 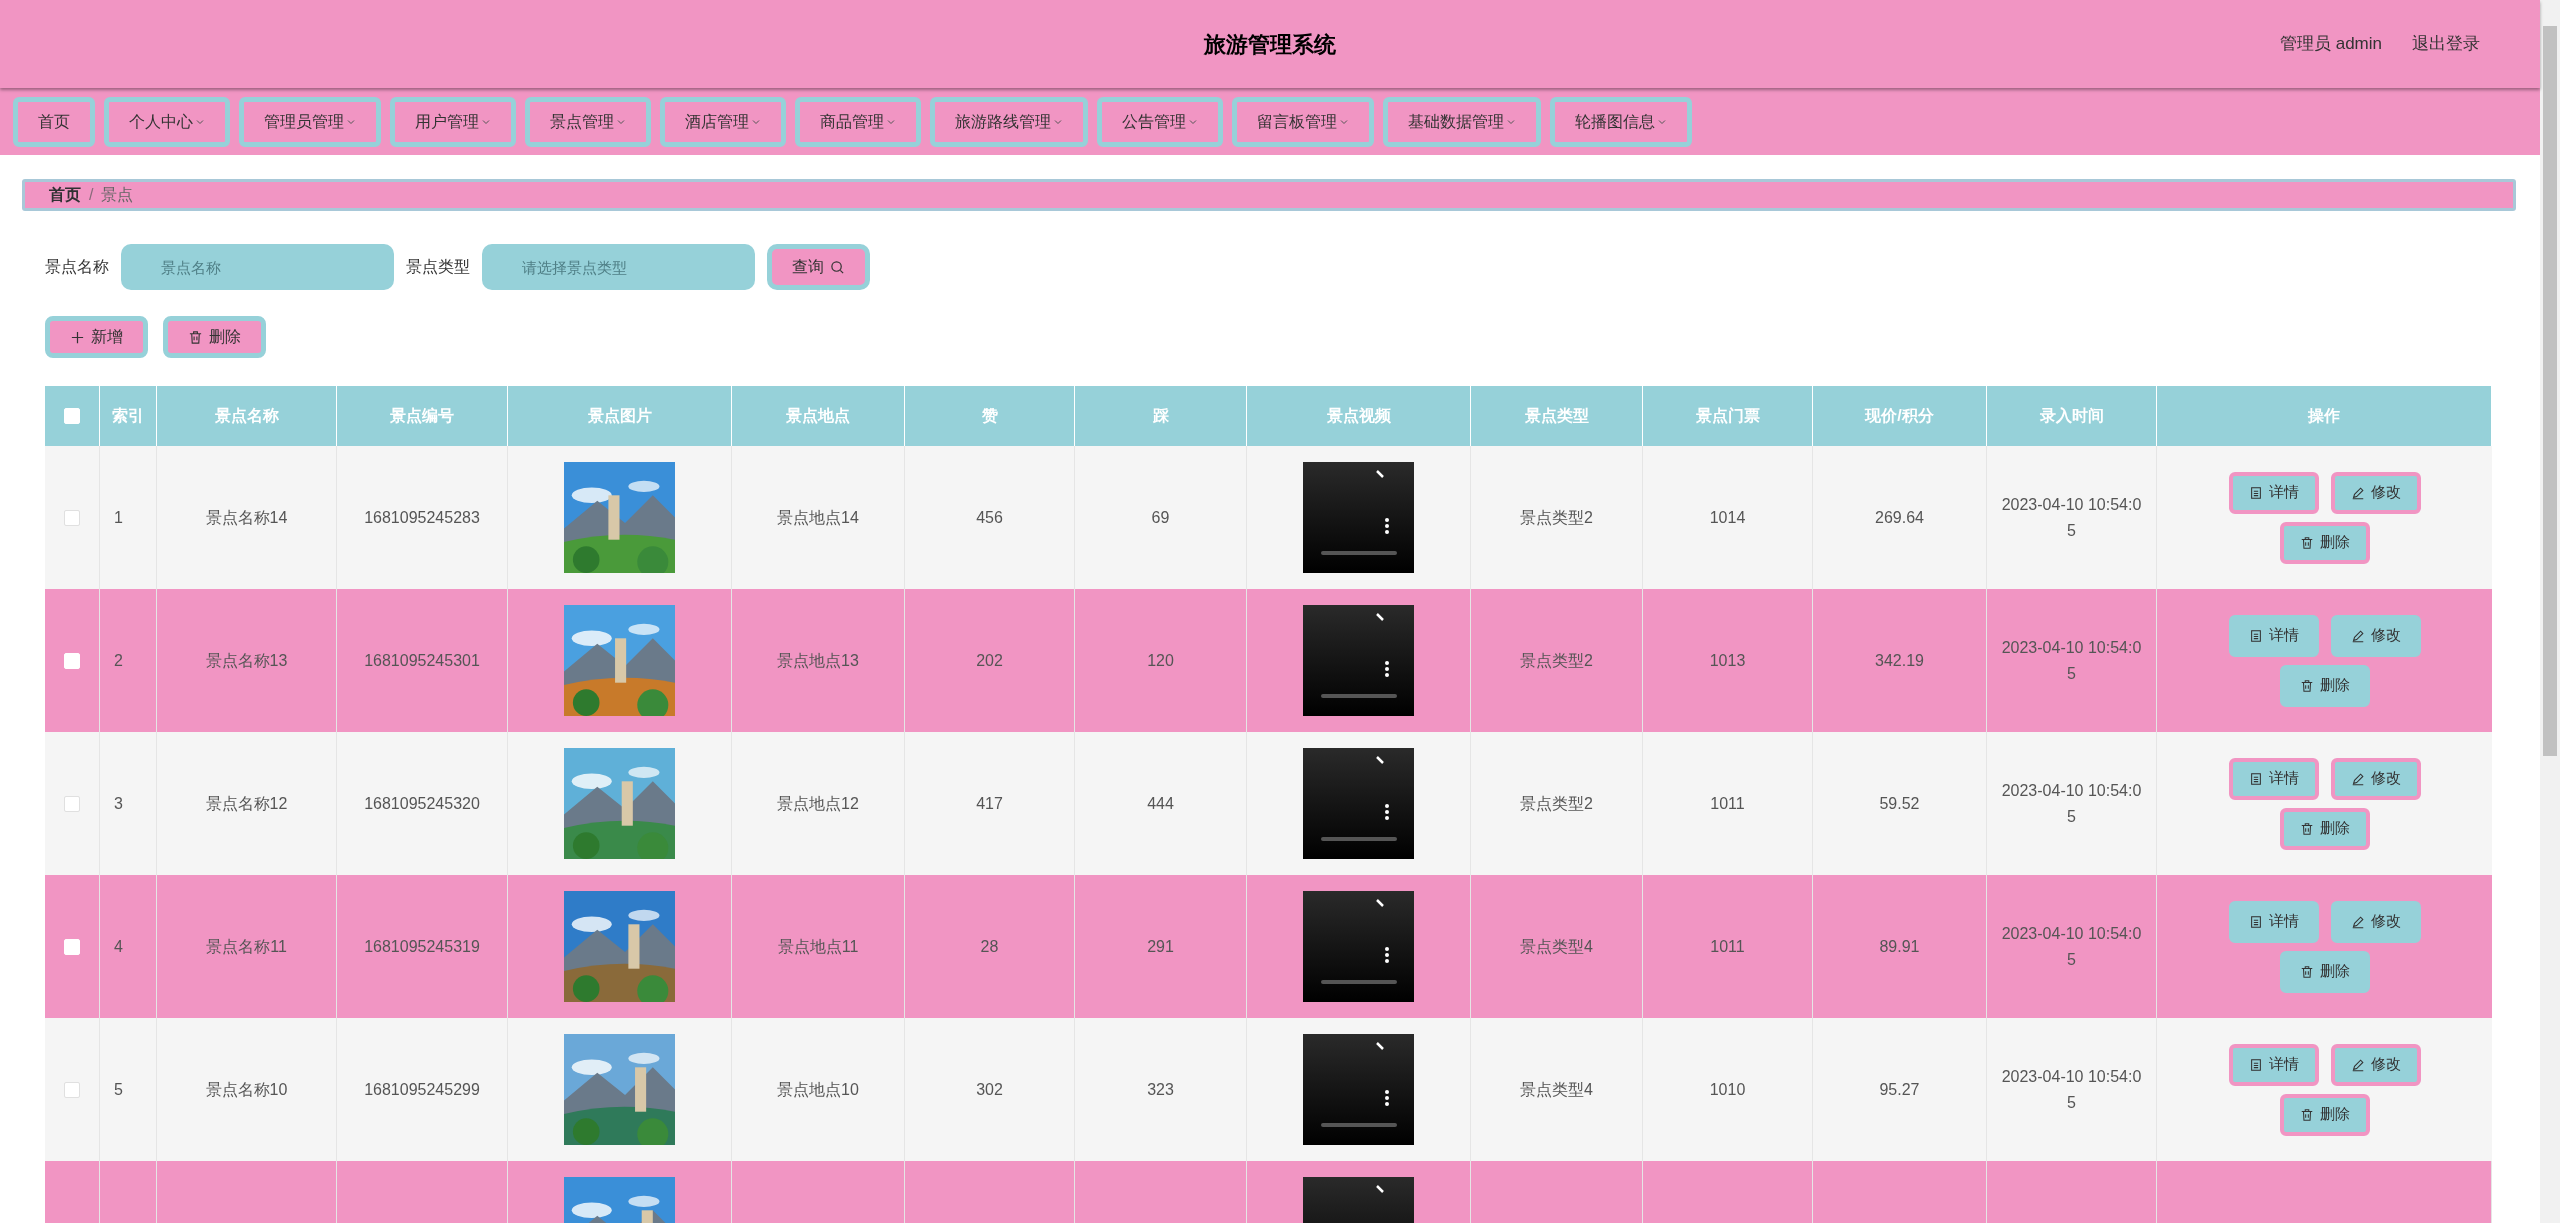 I want to click on nav-menu-item: 商品管理, so click(x=858, y=121).